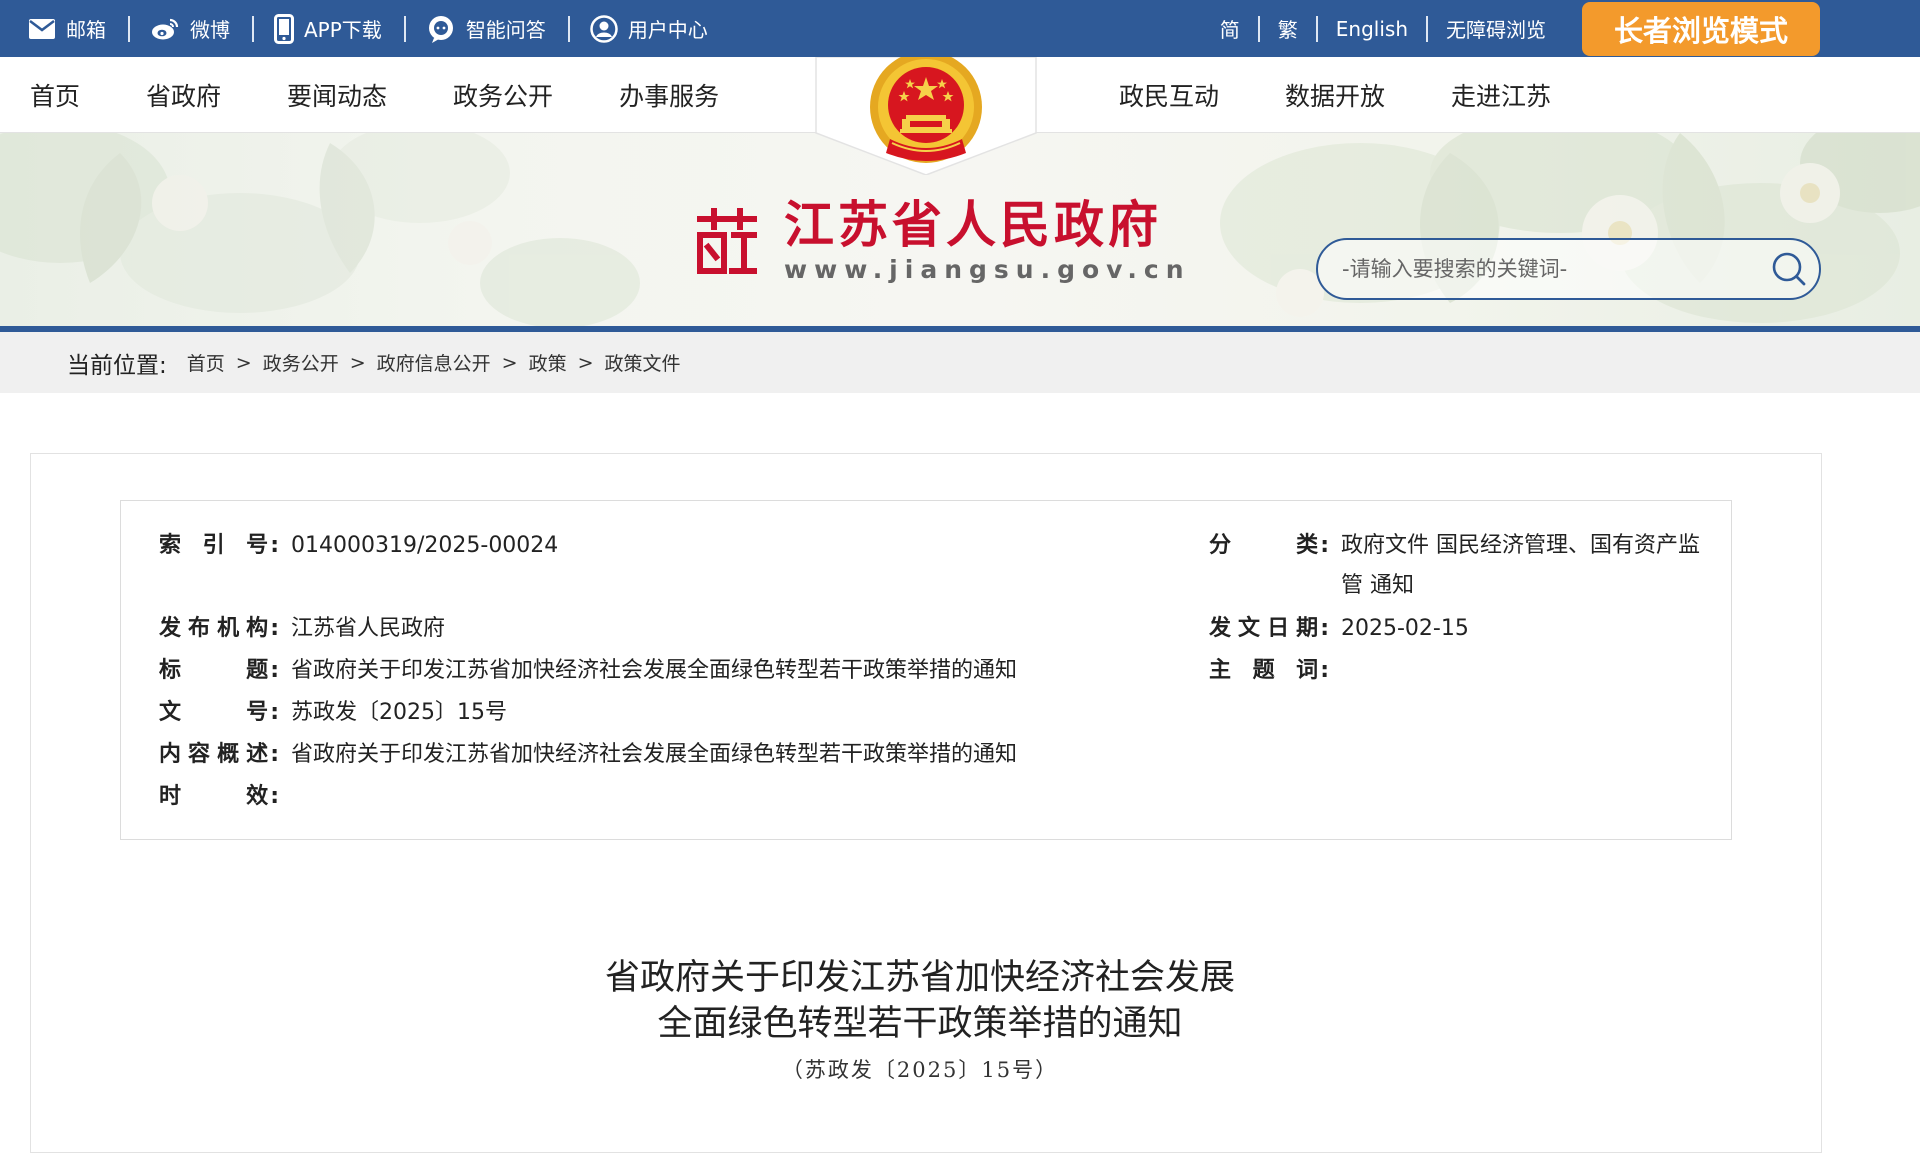 The width and height of the screenshot is (1920, 1153). I want to click on weibo-label: 微博, so click(210, 30).